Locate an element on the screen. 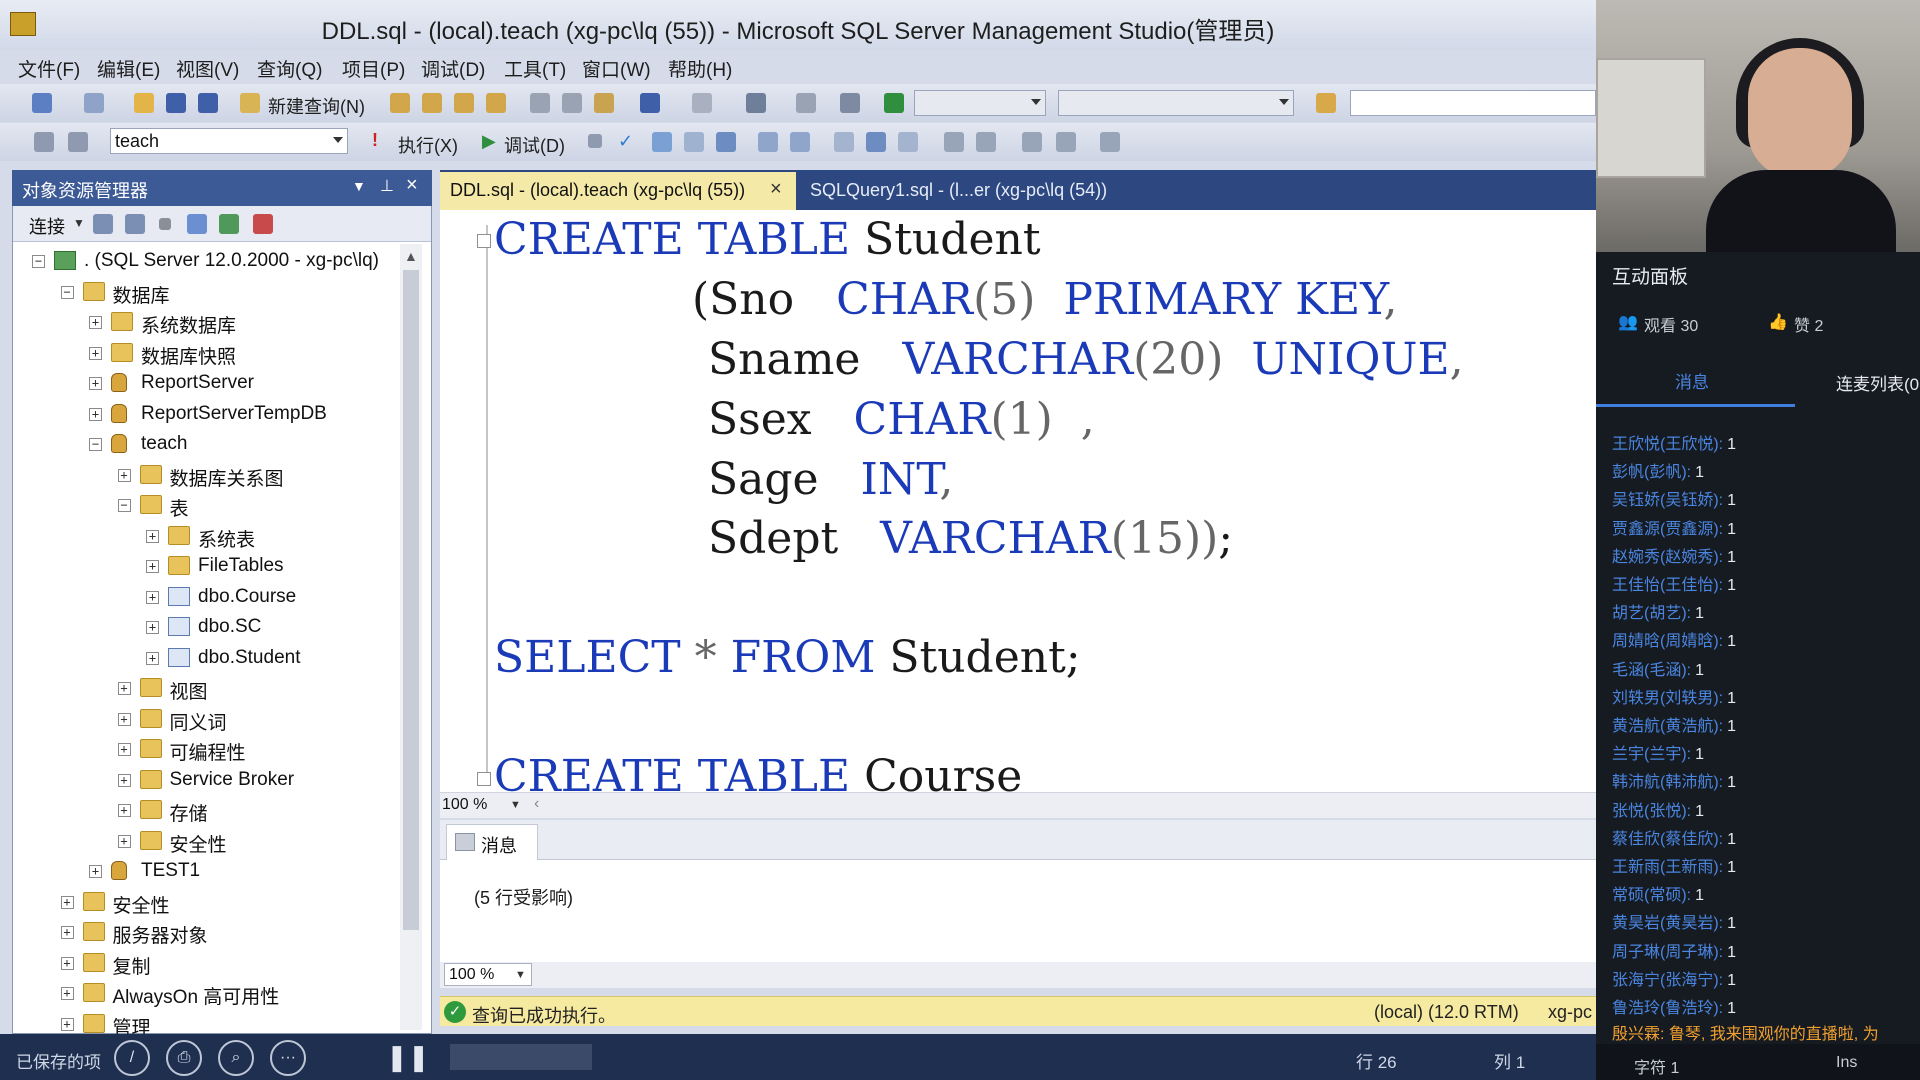 Image resolution: width=1920 pixels, height=1080 pixels. menu-tools: 工具(T) is located at coordinates (535, 68).